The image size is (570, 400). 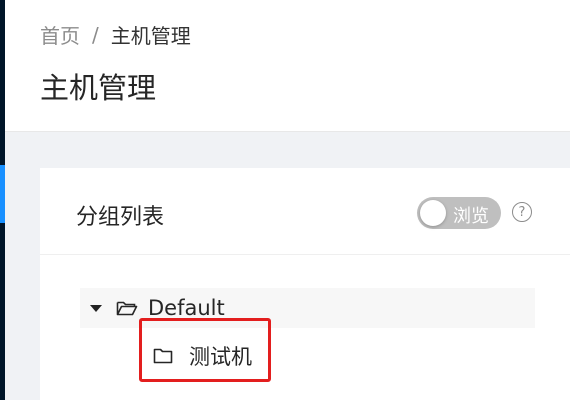 What do you see at coordinates (2, 194) in the screenshot?
I see `sidebar-active-indicator` at bounding box center [2, 194].